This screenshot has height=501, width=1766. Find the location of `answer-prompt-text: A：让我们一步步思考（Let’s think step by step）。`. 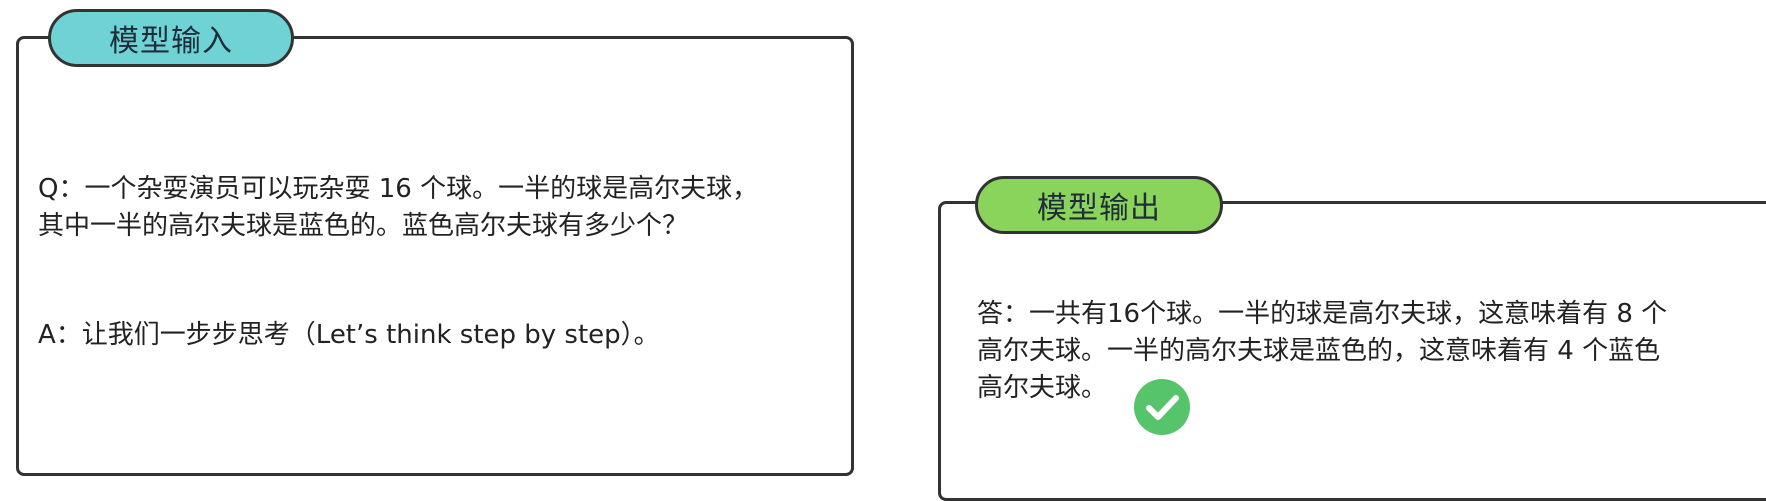

answer-prompt-text: A：让我们一步步思考（Let’s think step by step）。 is located at coordinates (349, 335).